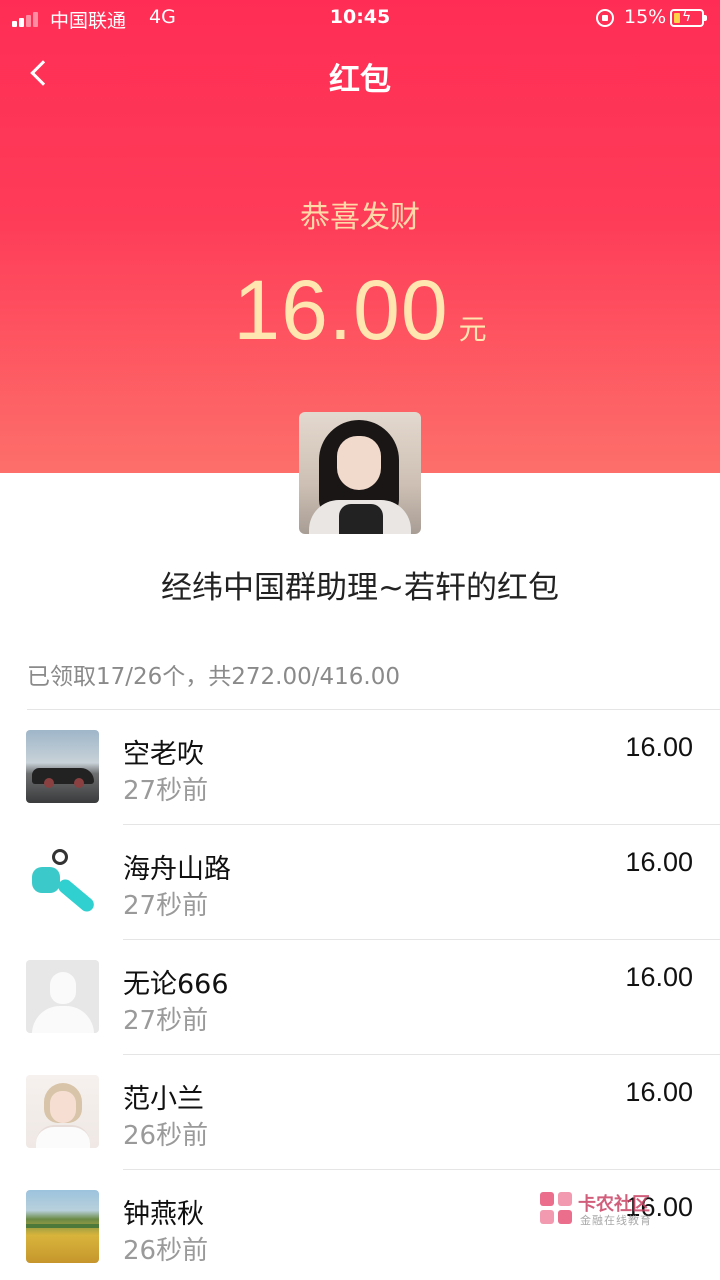 The height and width of the screenshot is (1280, 720). I want to click on recipient-name: 钟燕秋, so click(163, 1214).